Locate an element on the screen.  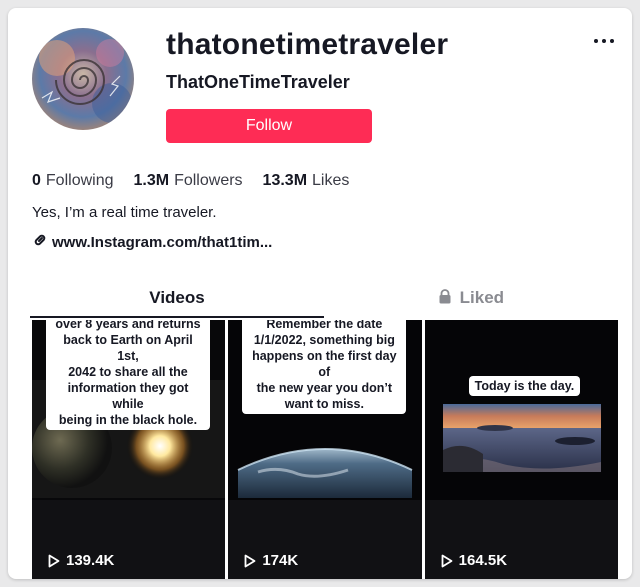
stat-following-value: 0 is located at coordinates (36, 180).